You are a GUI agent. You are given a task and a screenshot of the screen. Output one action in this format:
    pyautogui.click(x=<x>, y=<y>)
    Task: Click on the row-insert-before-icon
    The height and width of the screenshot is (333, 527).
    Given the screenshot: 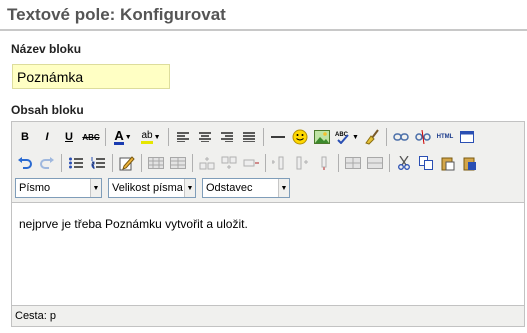 What is the action you would take?
    pyautogui.click(x=207, y=163)
    